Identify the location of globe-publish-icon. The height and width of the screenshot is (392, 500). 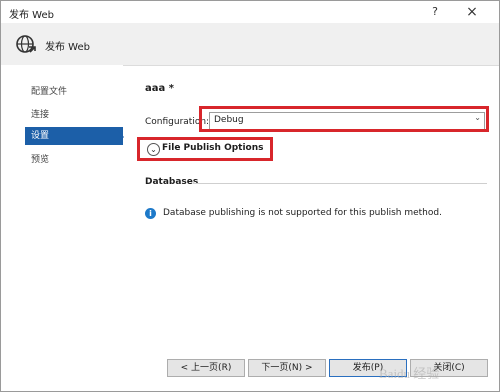
(26, 44).